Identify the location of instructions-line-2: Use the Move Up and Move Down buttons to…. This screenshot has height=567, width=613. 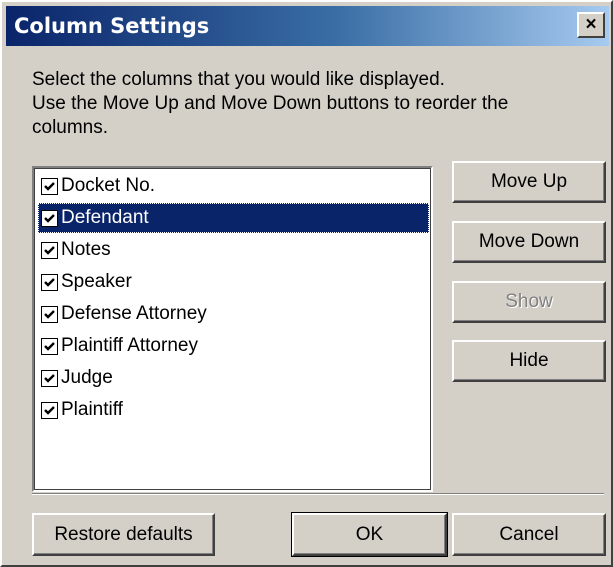
(270, 103).